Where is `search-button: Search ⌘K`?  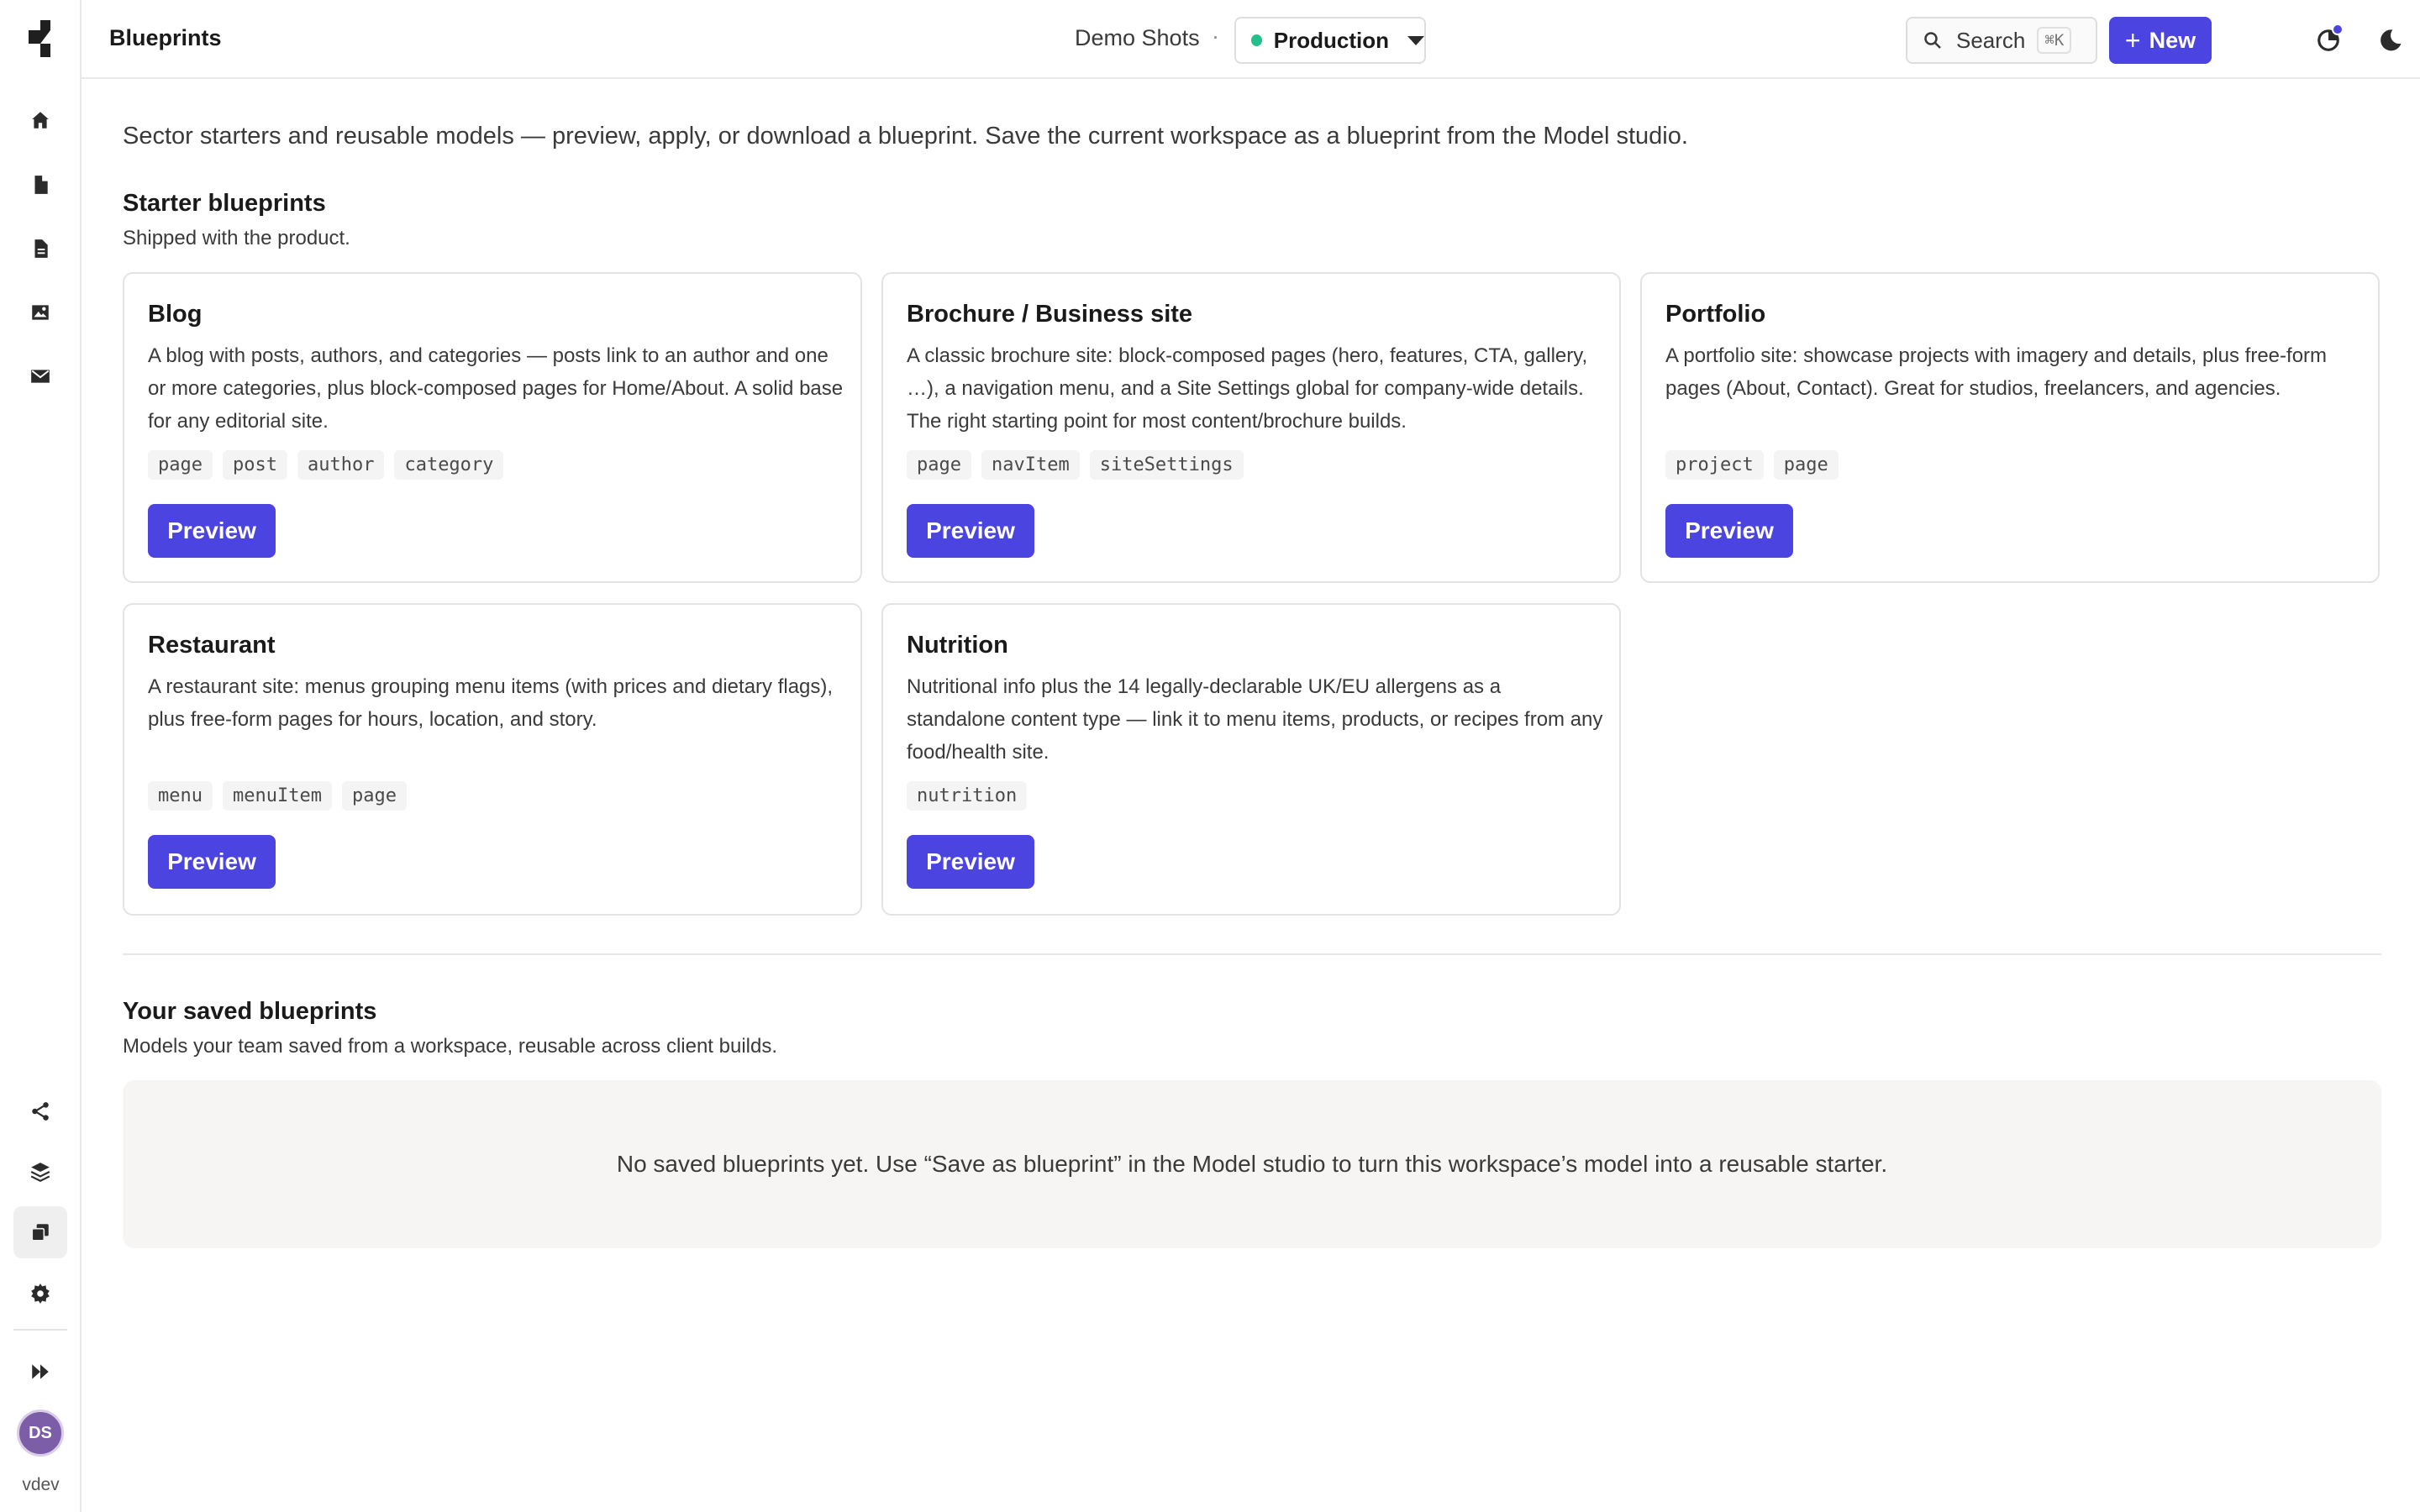 search-button: Search ⌘K is located at coordinates (2001, 40).